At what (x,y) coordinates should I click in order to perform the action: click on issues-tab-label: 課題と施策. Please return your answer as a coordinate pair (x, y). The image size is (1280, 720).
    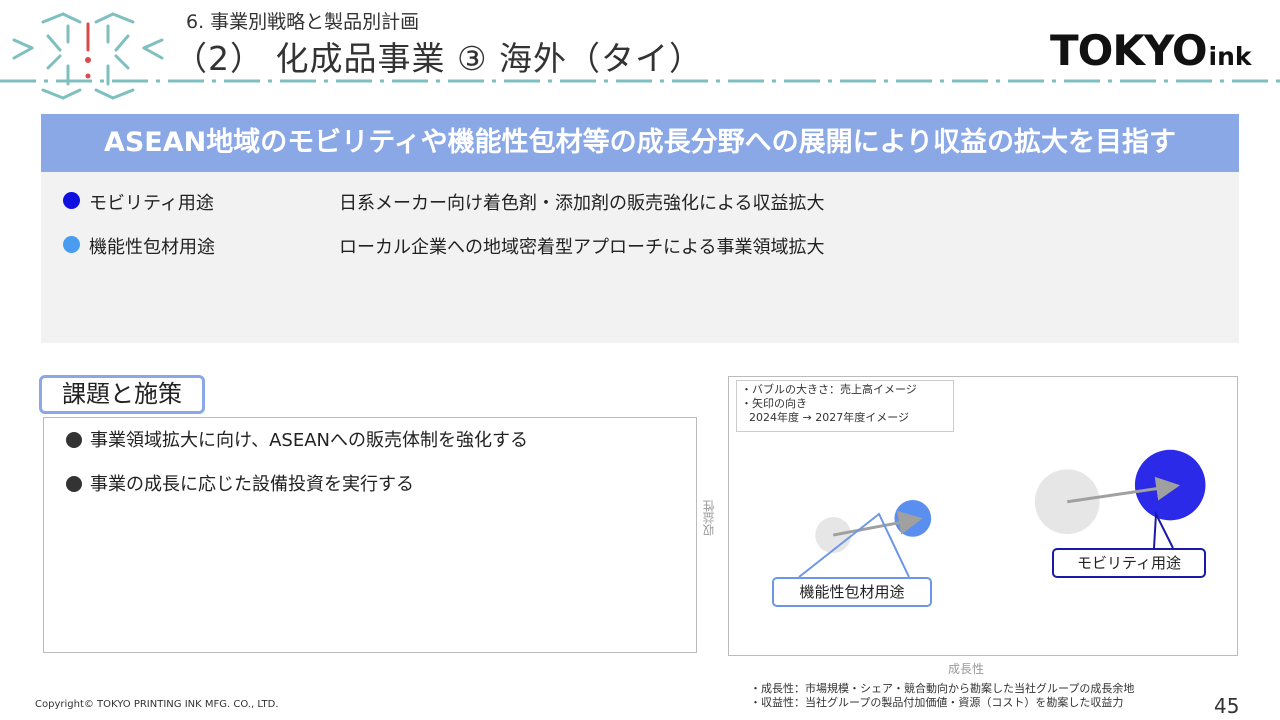
    Looking at the image, I should click on (122, 394).